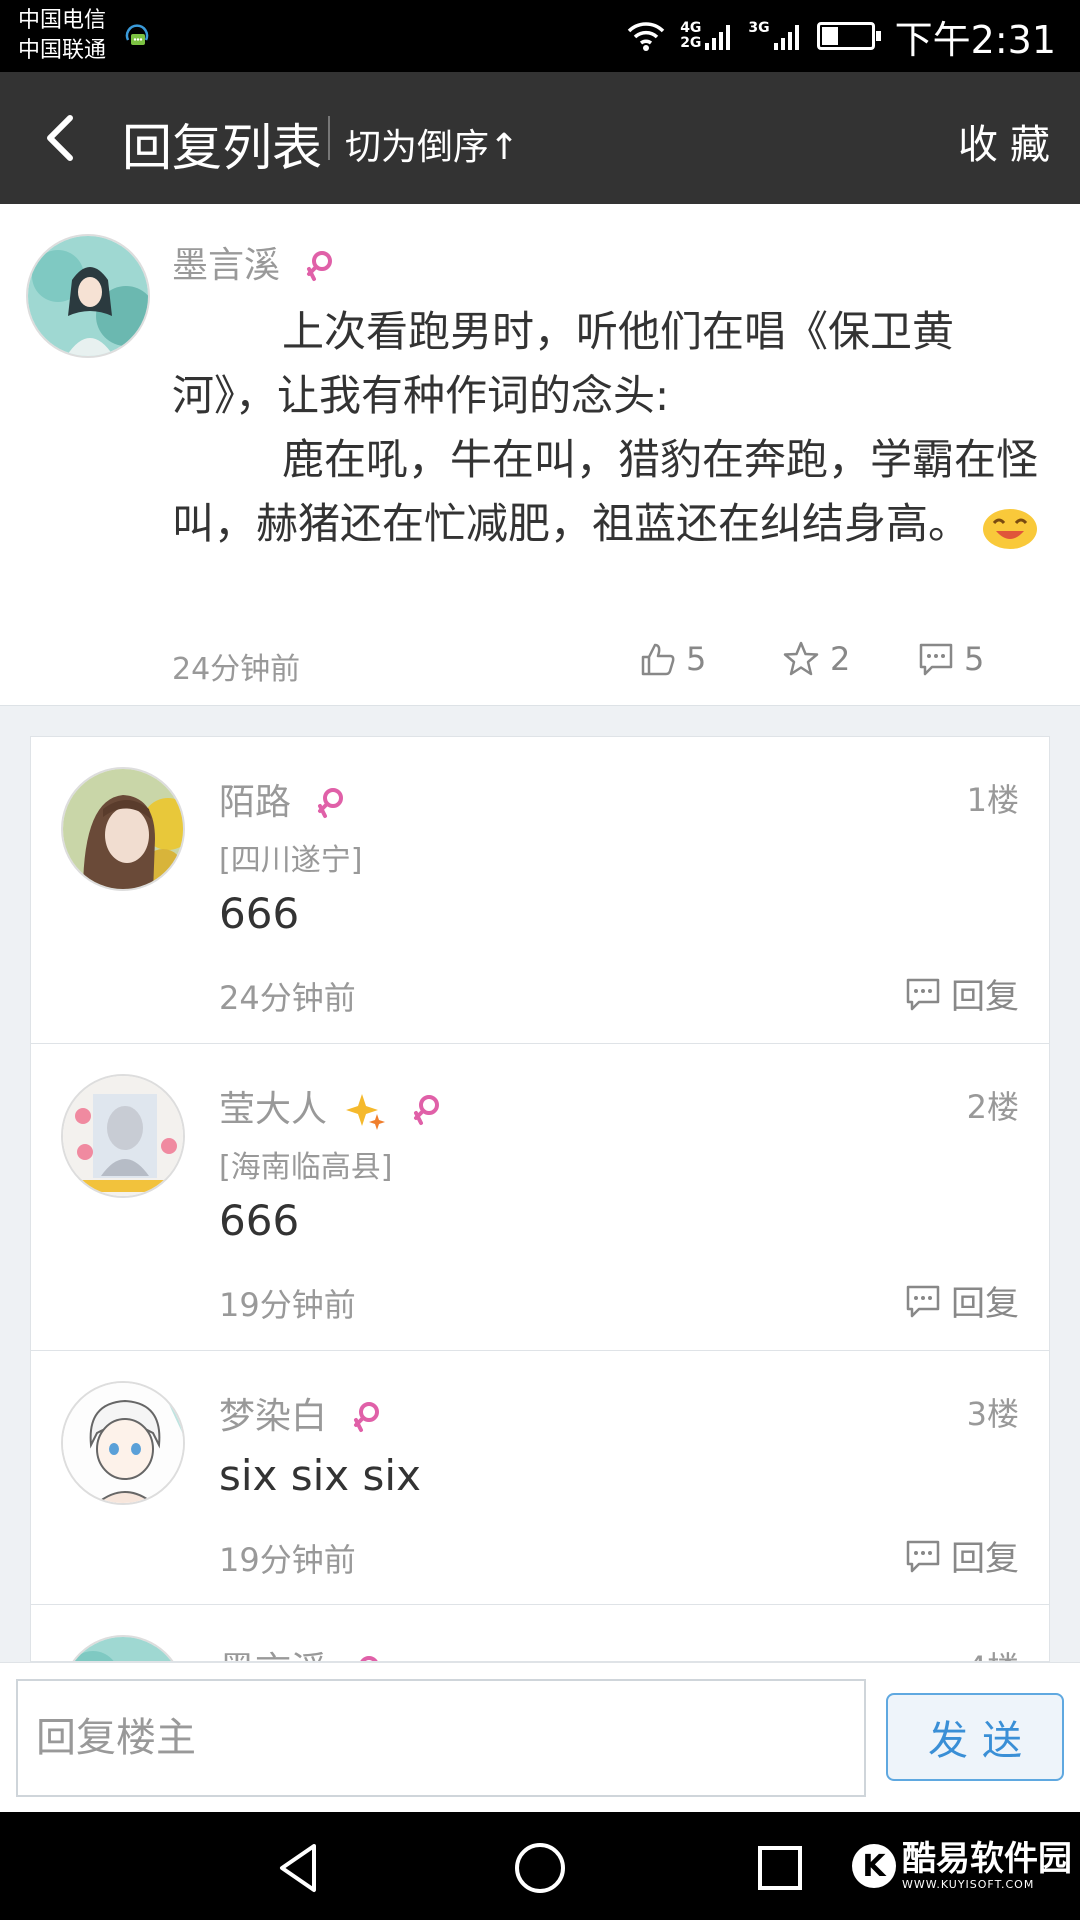  What do you see at coordinates (273, 1655) in the screenshot?
I see `reply-author-name: 墨言溪` at bounding box center [273, 1655].